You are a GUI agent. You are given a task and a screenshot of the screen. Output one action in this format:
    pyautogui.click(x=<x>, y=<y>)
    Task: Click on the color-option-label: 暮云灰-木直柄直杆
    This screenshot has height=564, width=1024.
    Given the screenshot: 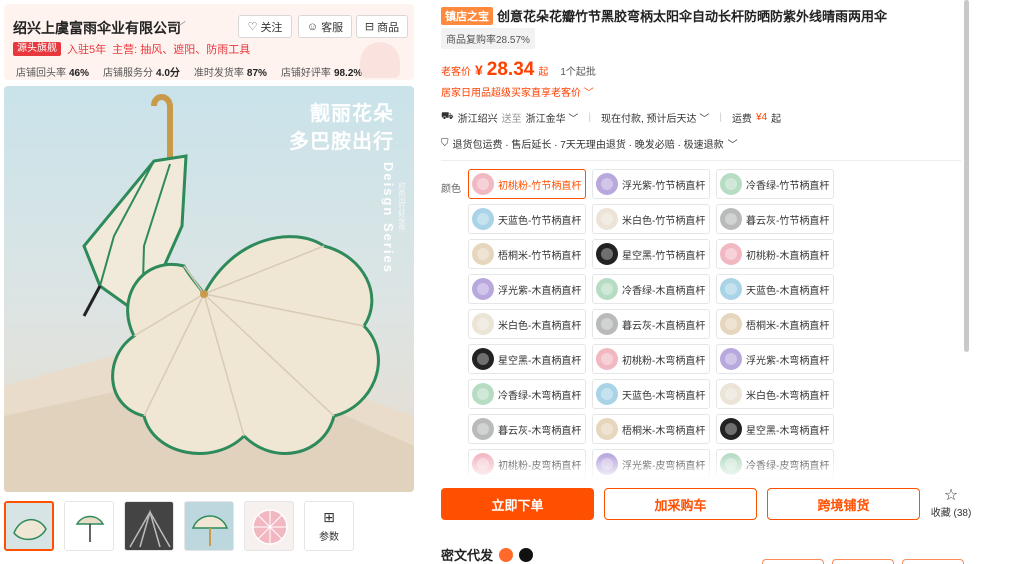 What is the action you would take?
    pyautogui.click(x=664, y=326)
    